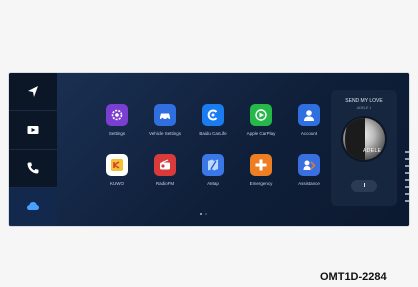  I want to click on emergency-icon, so click(261, 165).